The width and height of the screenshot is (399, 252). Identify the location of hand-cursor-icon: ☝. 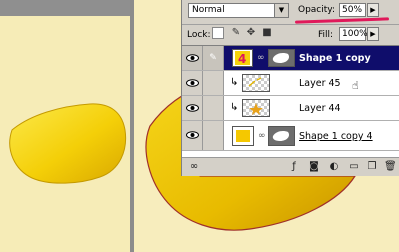
(355, 85).